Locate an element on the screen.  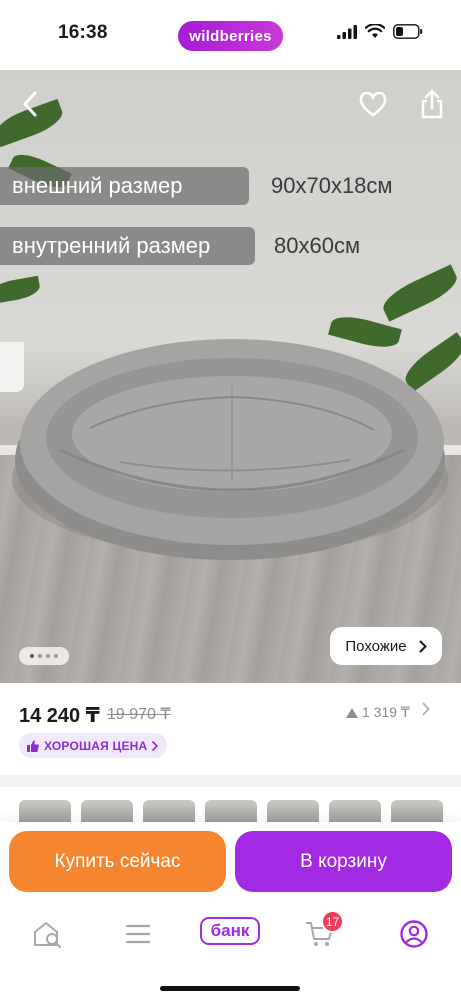
nav-catalog is located at coordinates (138, 934).